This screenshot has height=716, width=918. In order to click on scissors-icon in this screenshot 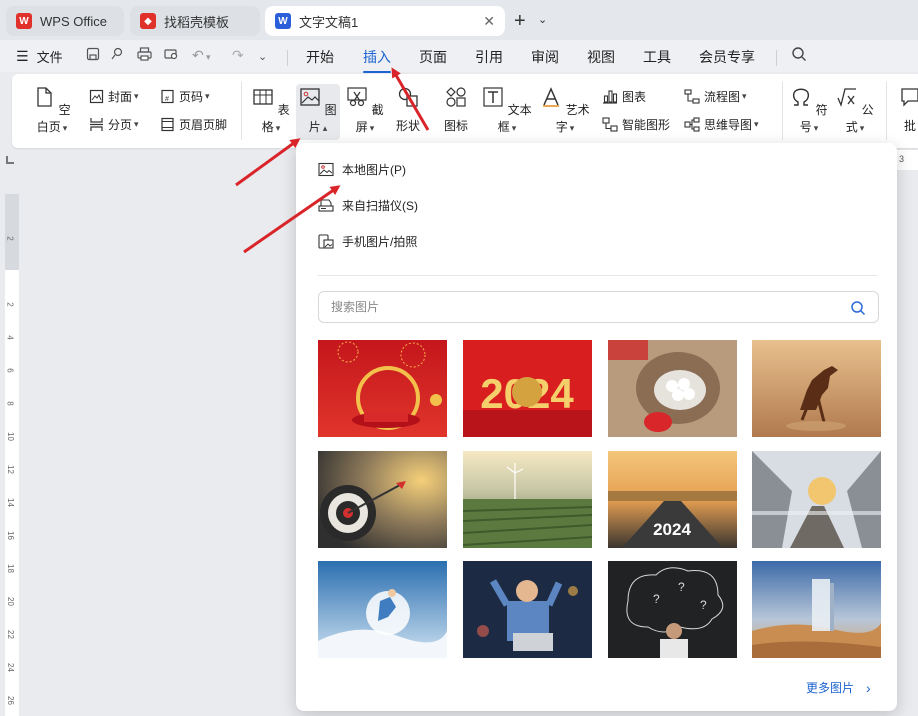, I will do `click(357, 97)`.